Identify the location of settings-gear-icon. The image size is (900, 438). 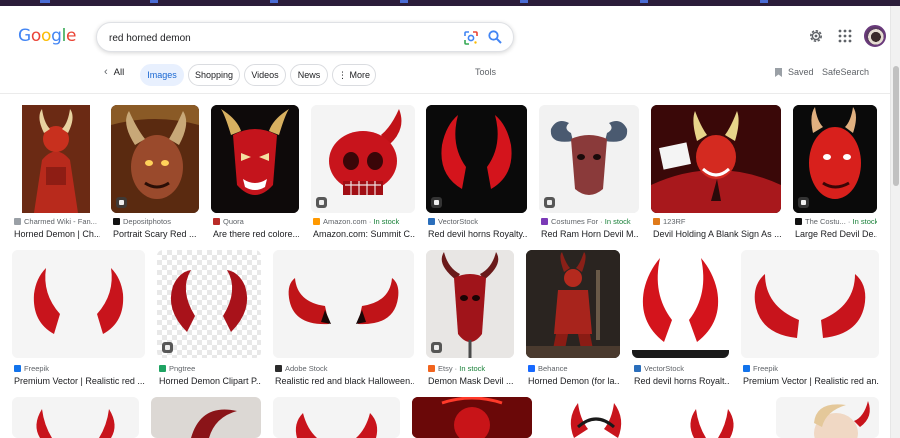
(816, 36).